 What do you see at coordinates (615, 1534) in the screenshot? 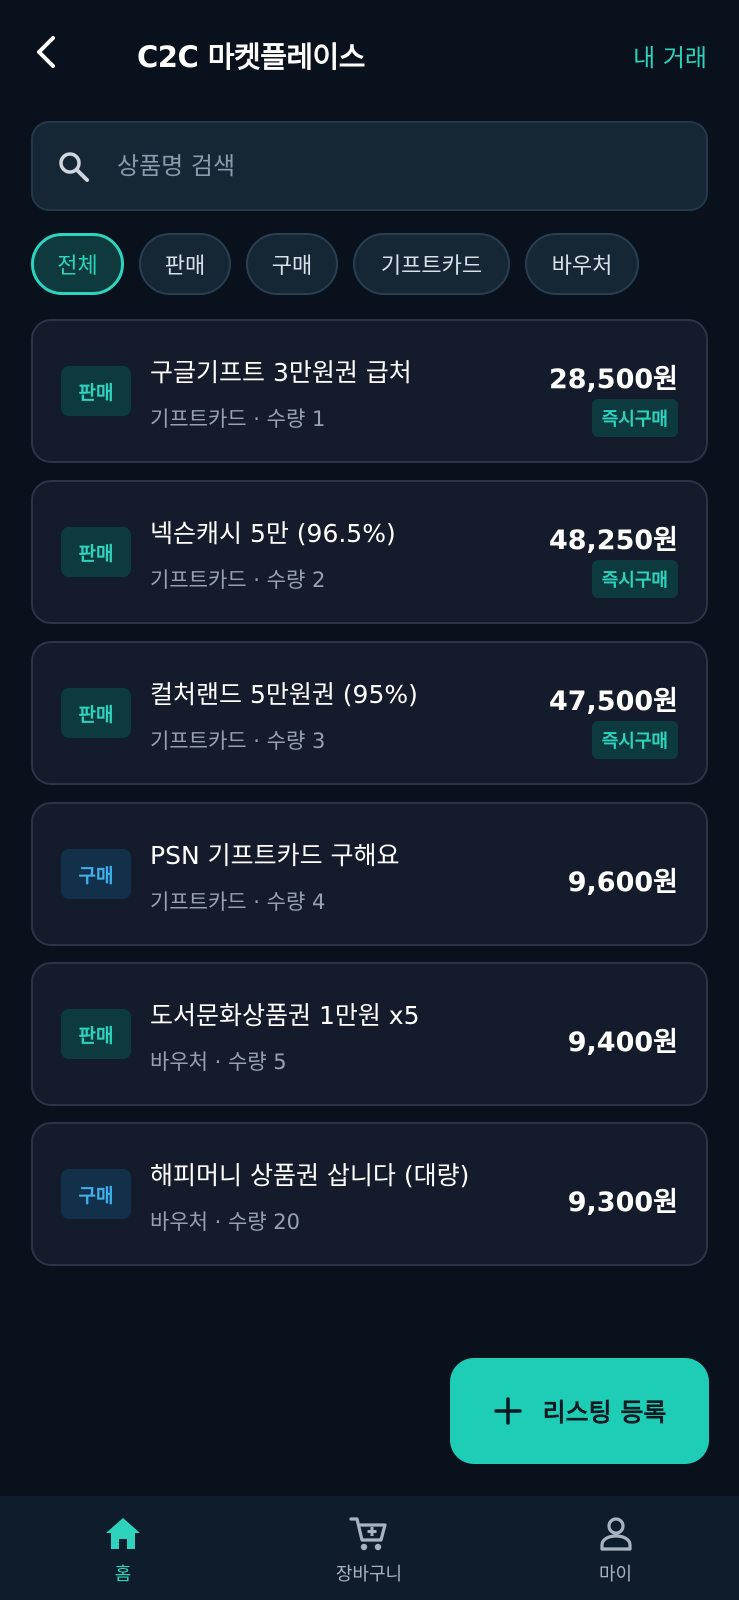
I see `person-icon` at bounding box center [615, 1534].